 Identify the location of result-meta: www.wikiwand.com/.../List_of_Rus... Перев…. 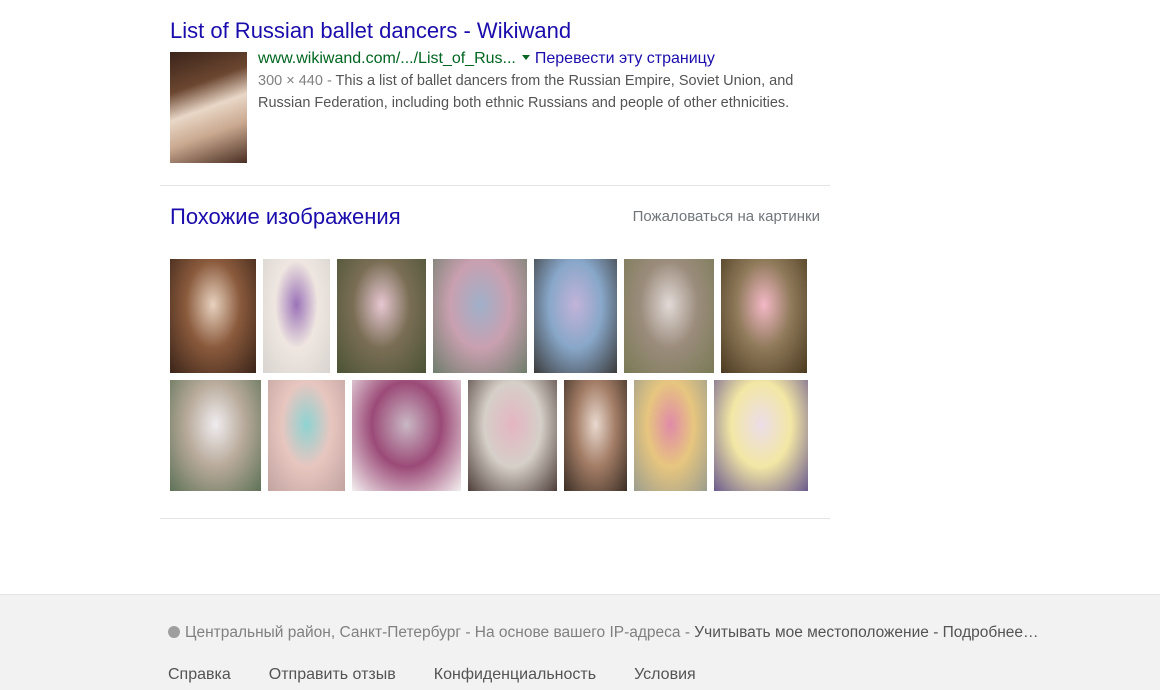
(543, 81).